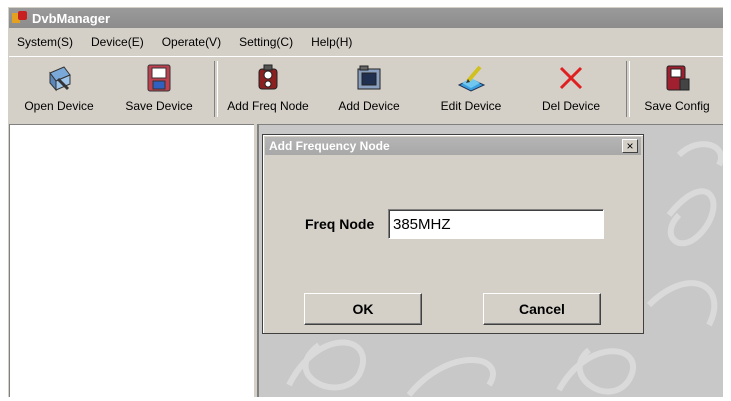 The image size is (731, 401). Describe the element at coordinates (571, 106) in the screenshot. I see `del-device-label: Del Device` at that location.